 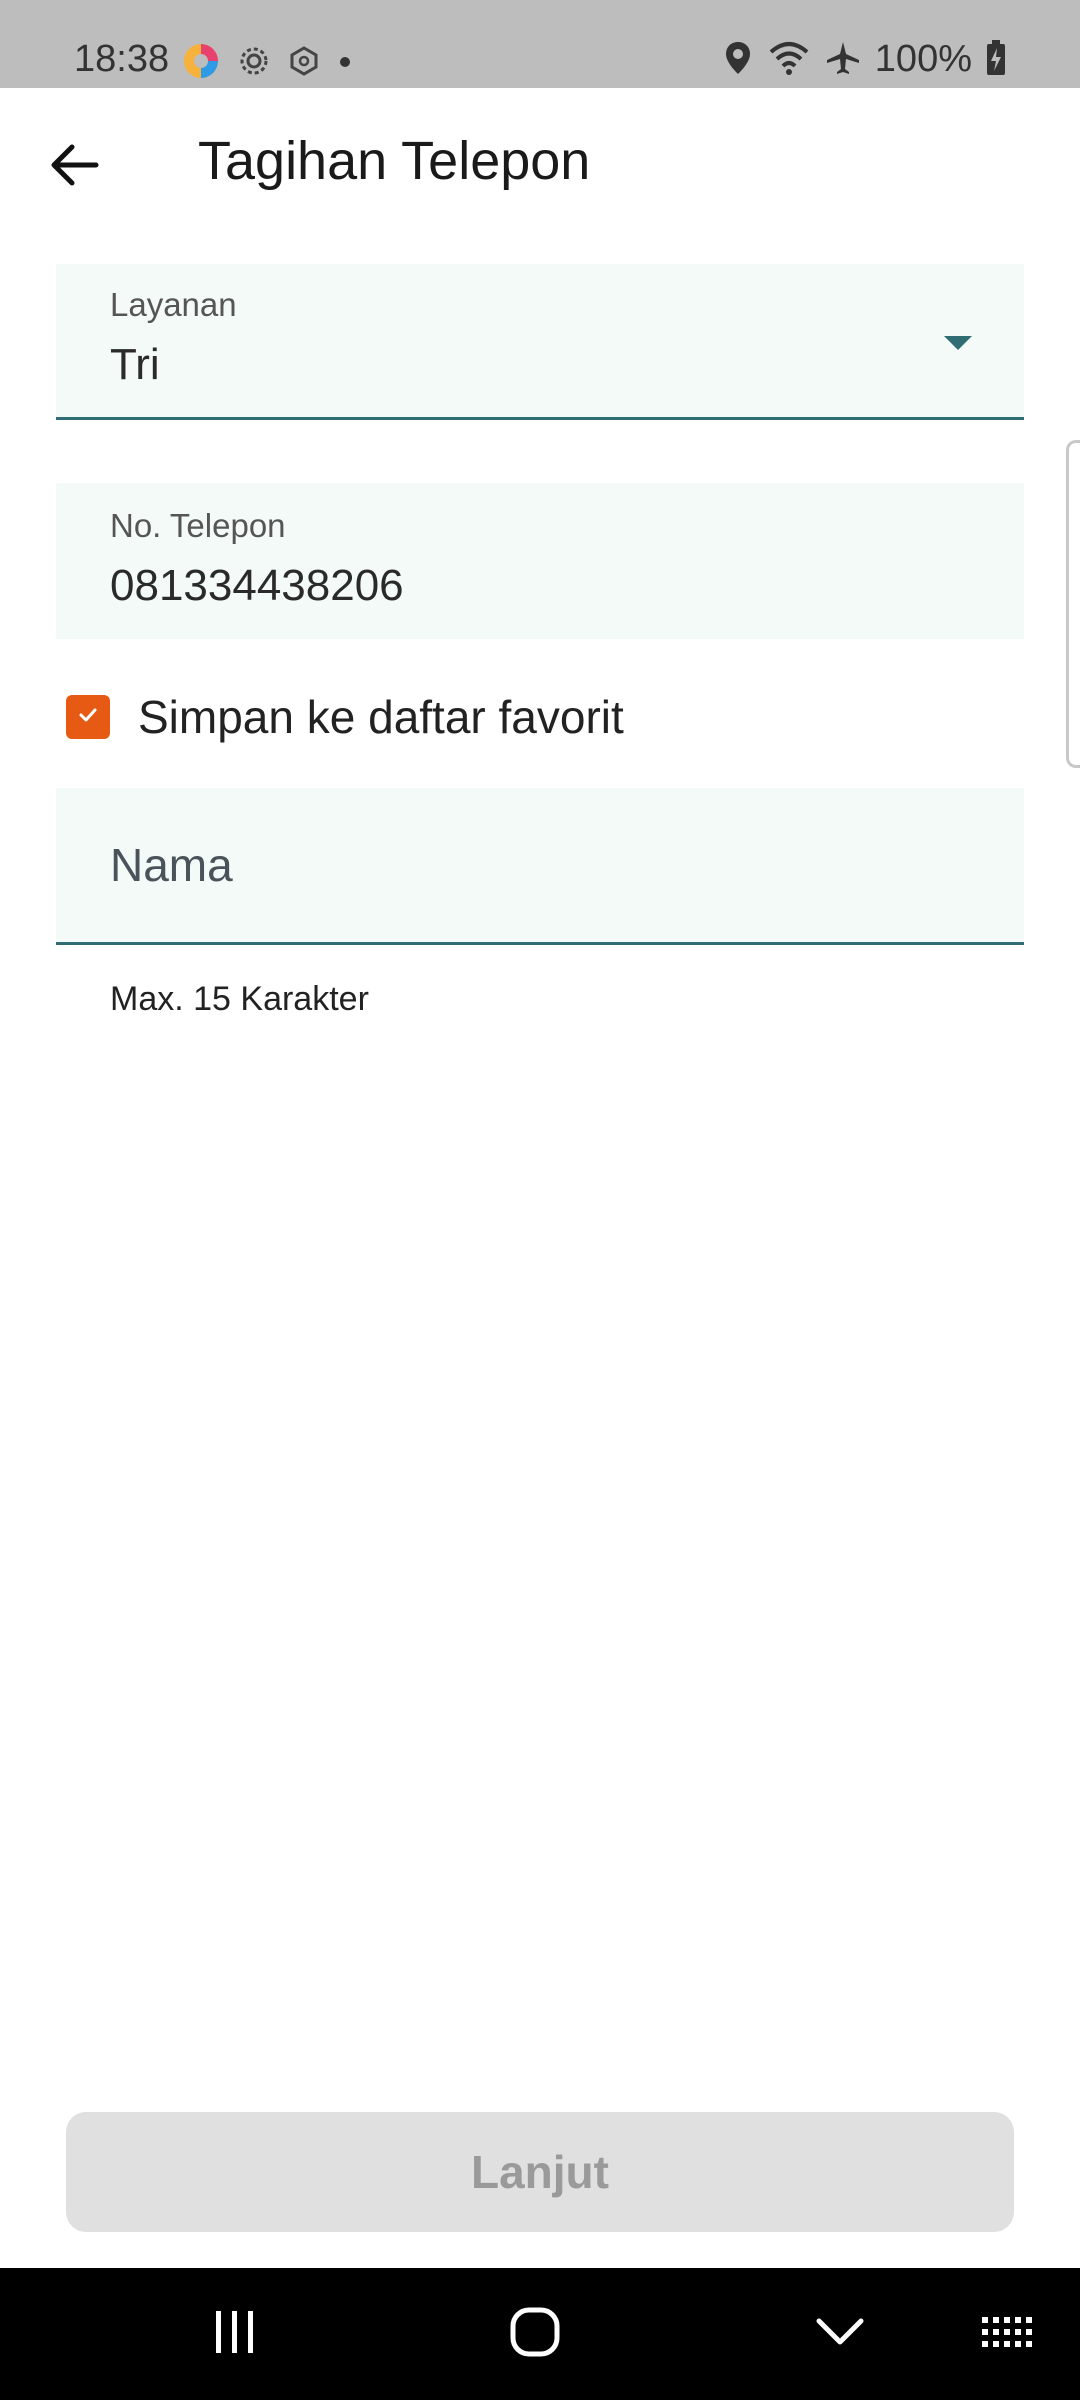 What do you see at coordinates (789, 60) in the screenshot?
I see `wifi-icon` at bounding box center [789, 60].